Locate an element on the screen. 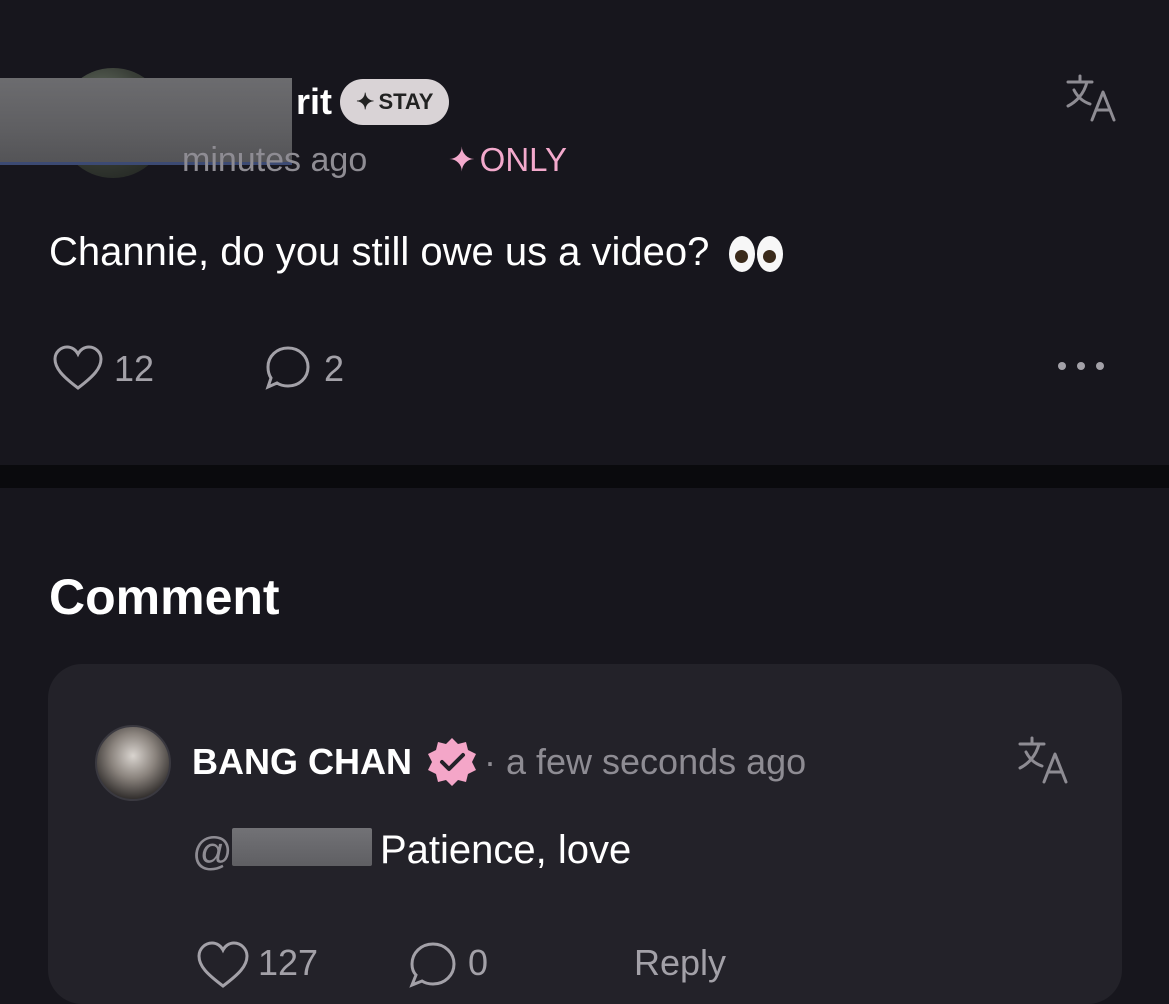  post-timestamp: minutes ago is located at coordinates (275, 160).